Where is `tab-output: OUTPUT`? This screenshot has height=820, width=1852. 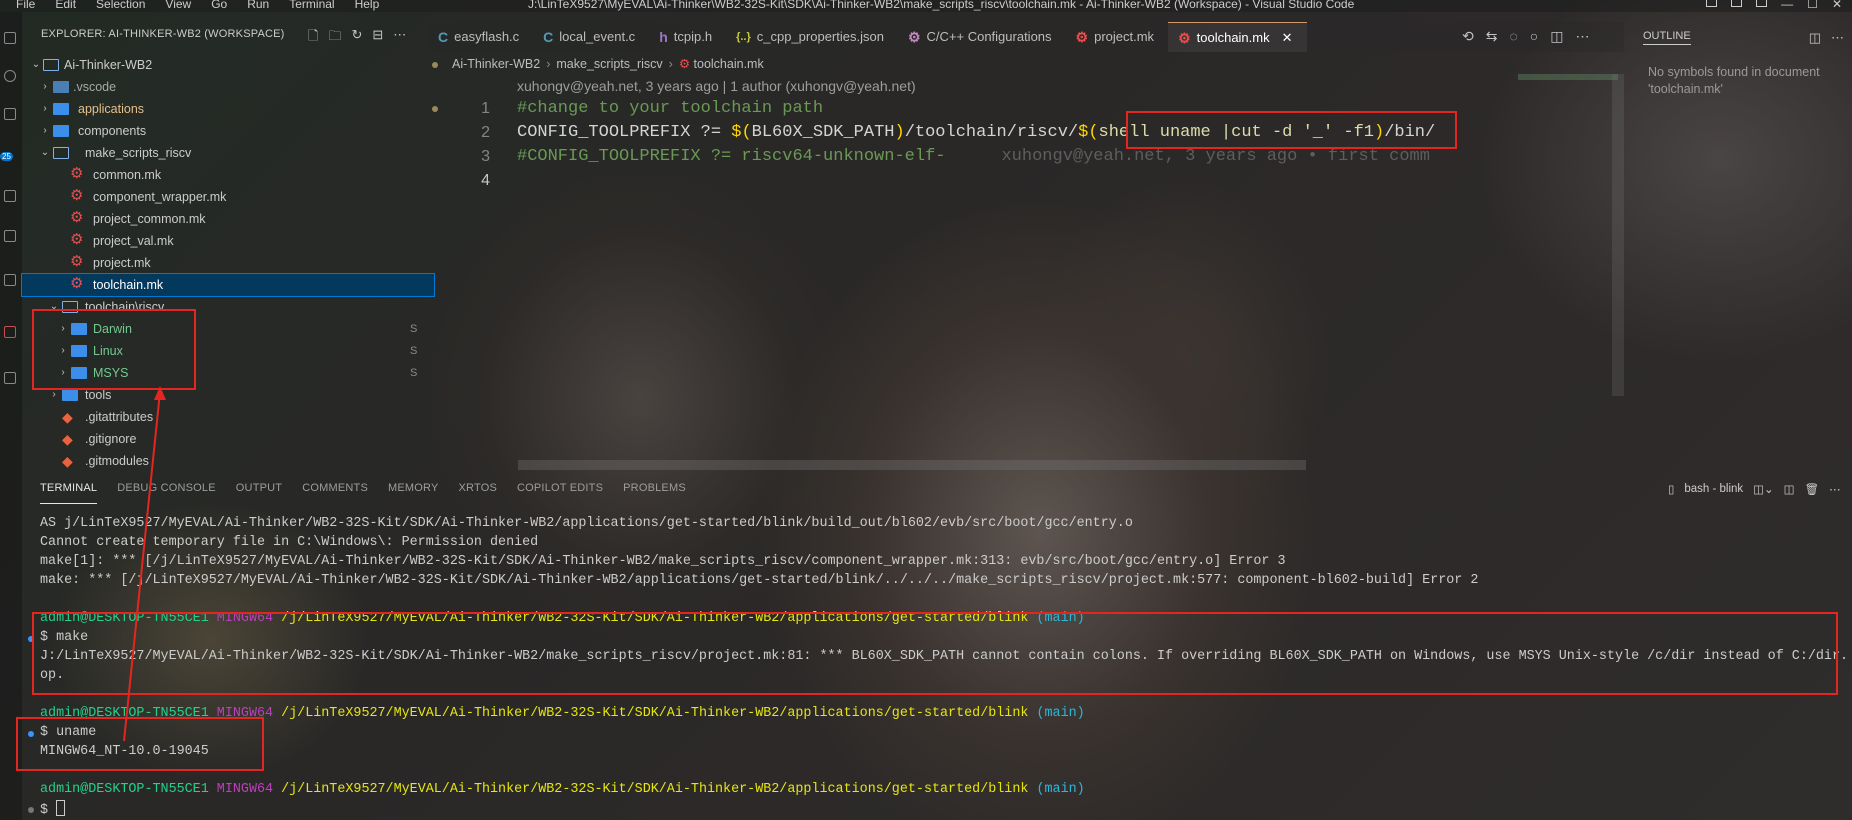 tab-output: OUTPUT is located at coordinates (259, 493).